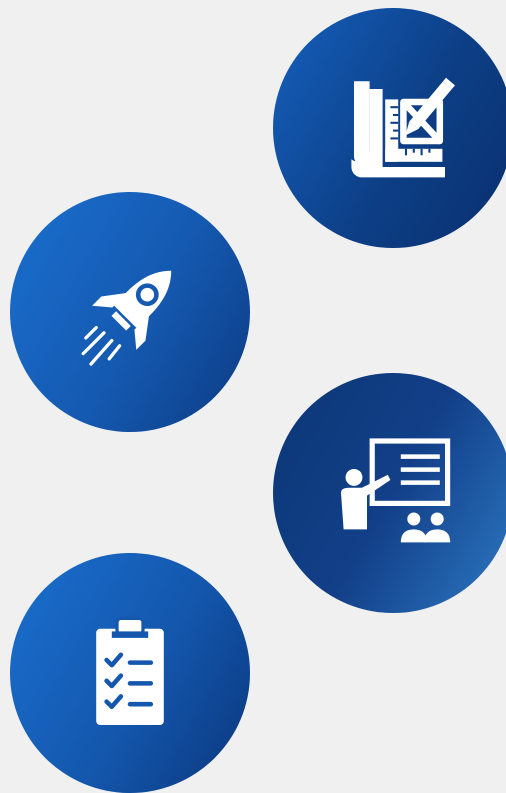  I want to click on presentation-badge, so click(389, 493).